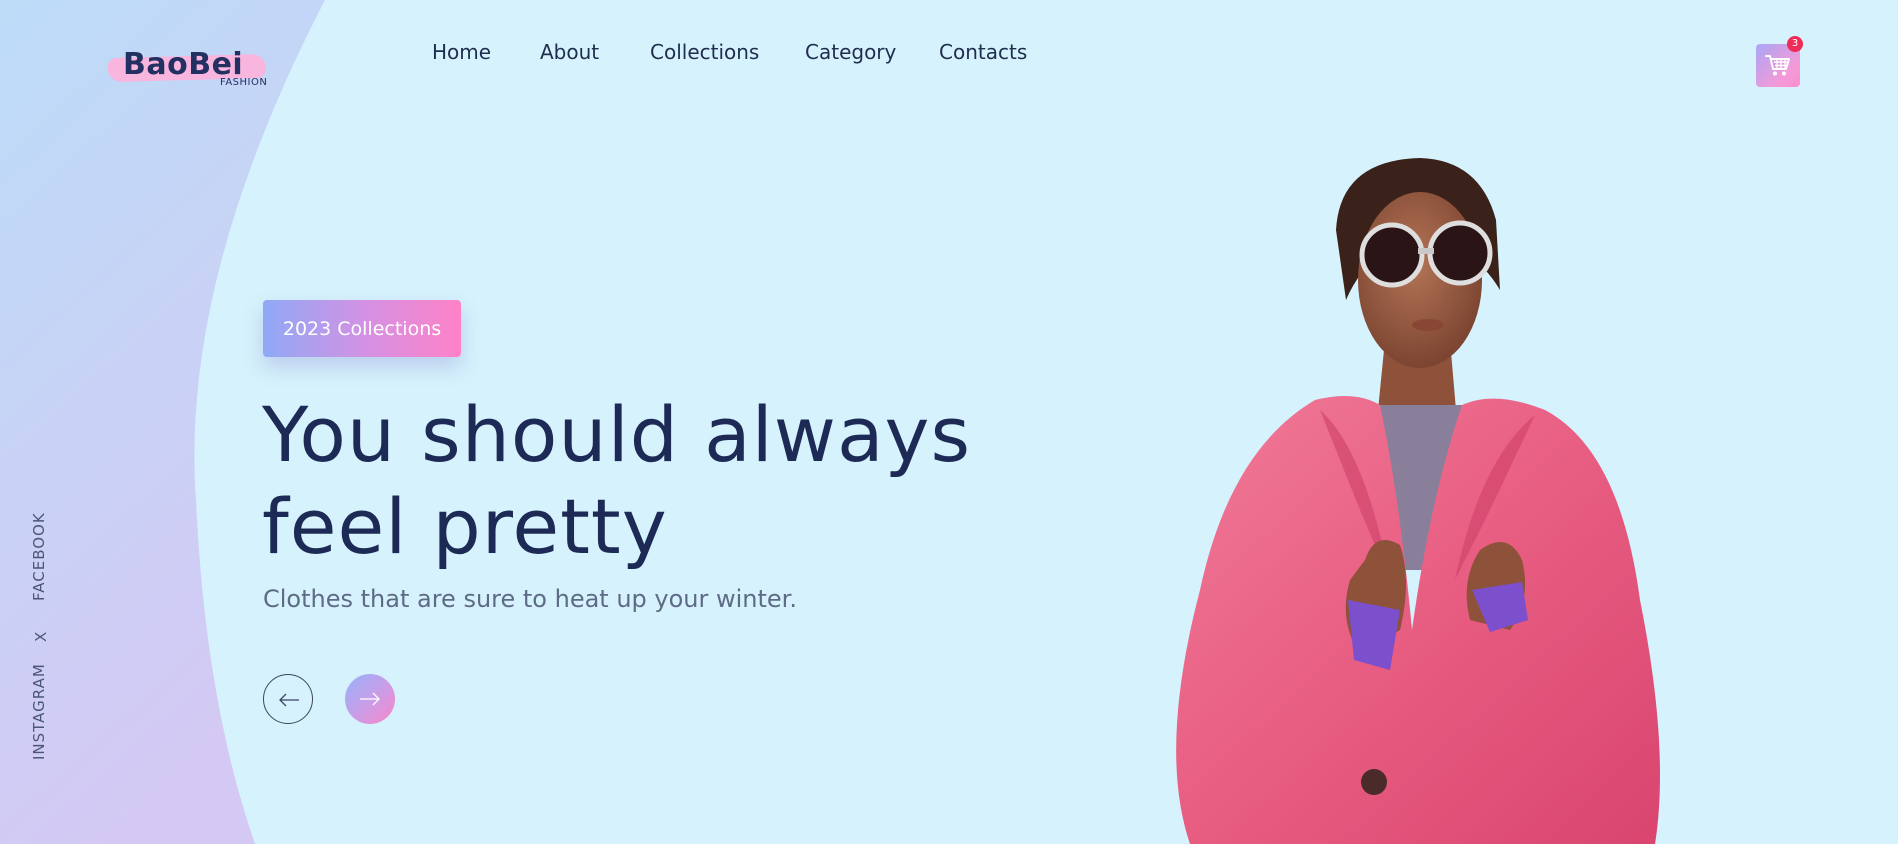 Image resolution: width=1898 pixels, height=844 pixels. I want to click on hero-headline: You should always feel pretty, so click(616, 481).